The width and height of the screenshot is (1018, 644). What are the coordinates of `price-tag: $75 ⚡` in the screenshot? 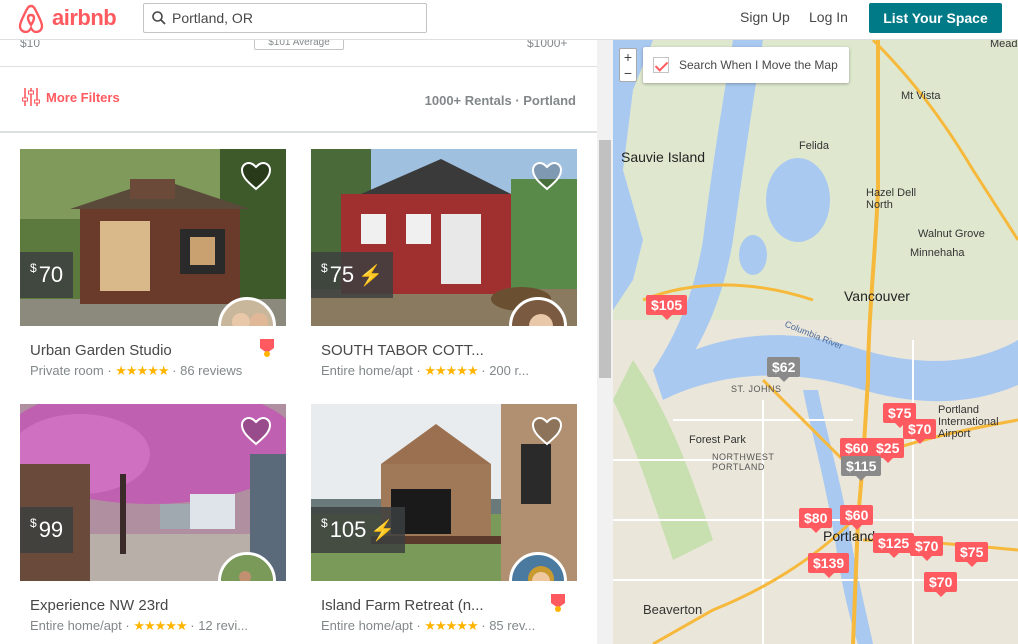 It's located at (352, 275).